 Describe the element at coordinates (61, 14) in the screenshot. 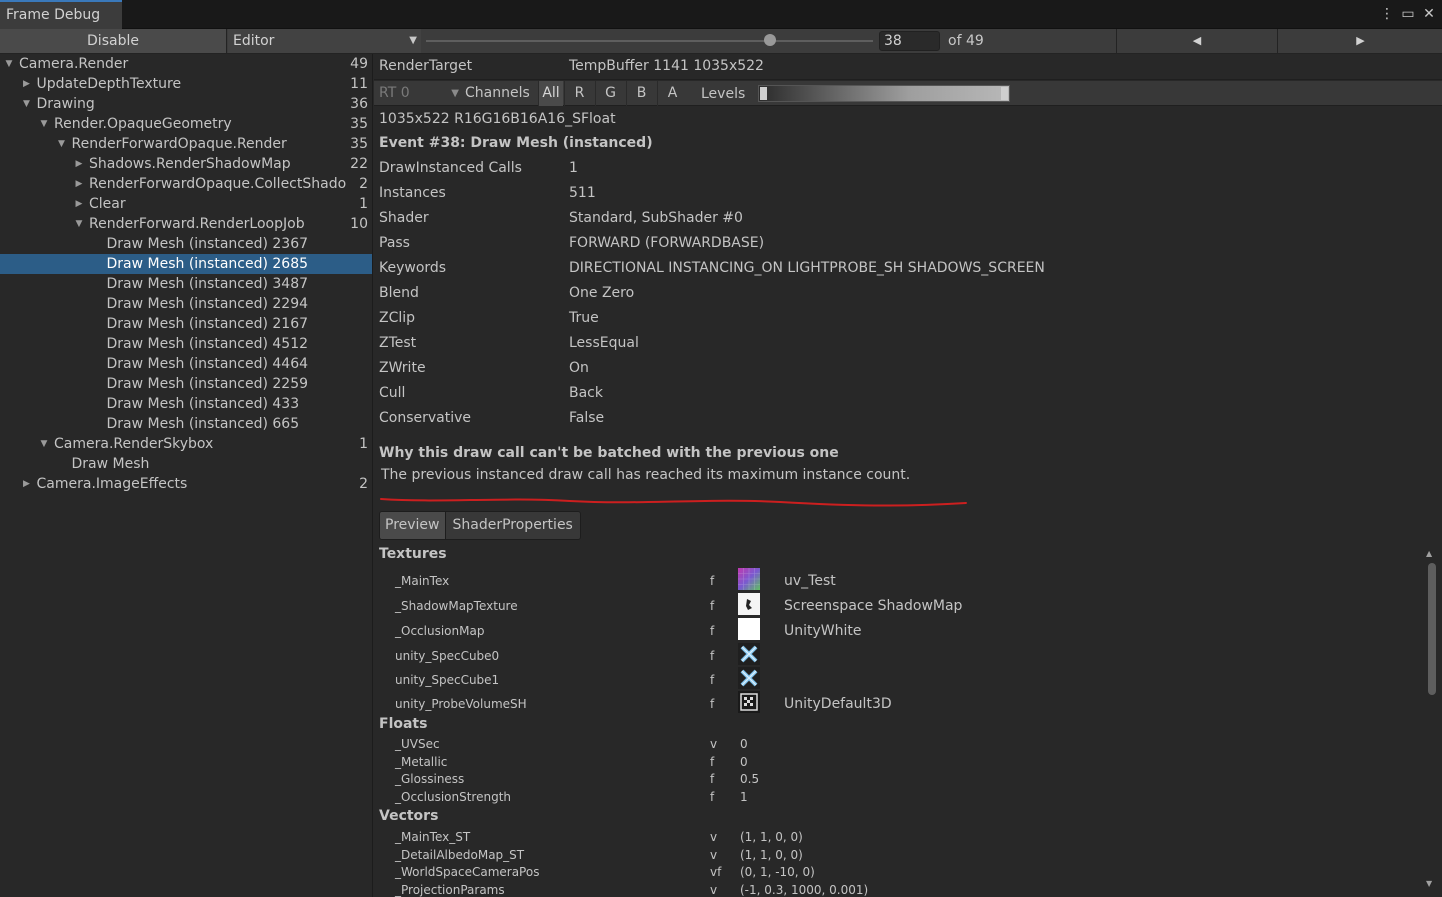

I see `window-tab-frame-debug: Frame Debug` at that location.